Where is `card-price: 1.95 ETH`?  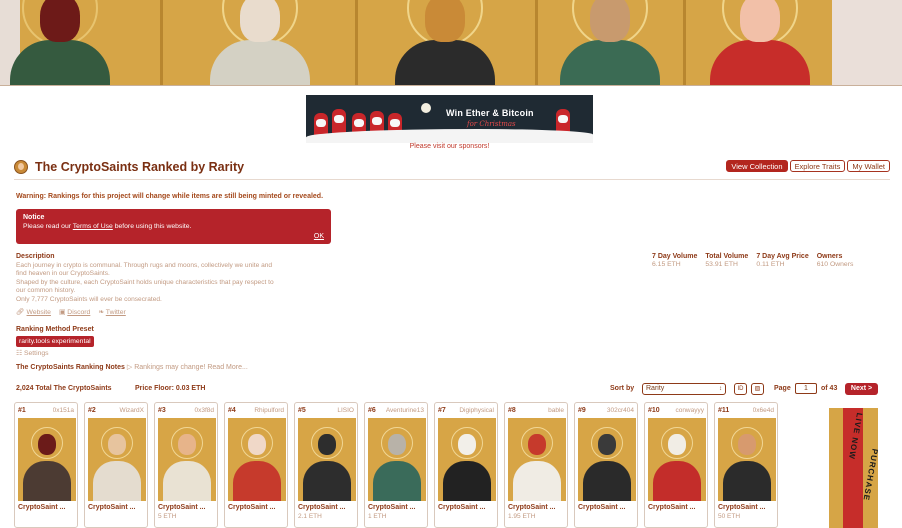 card-price: 1.95 ETH is located at coordinates (522, 516).